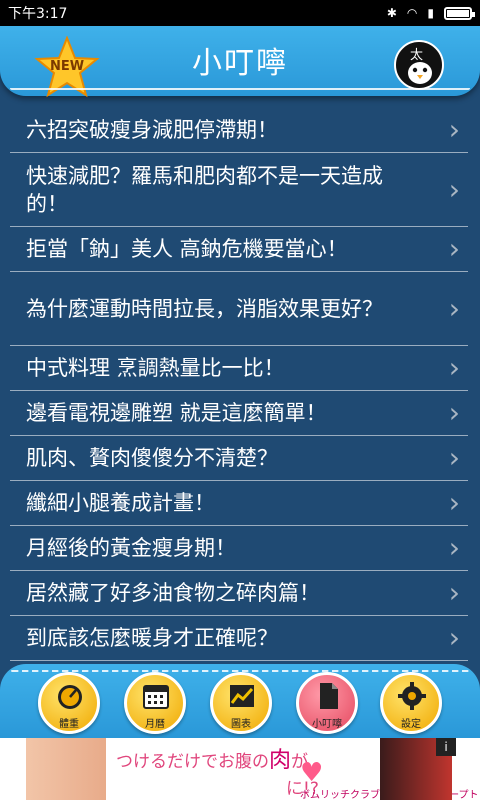  Describe the element at coordinates (312, 773) in the screenshot. I see `heart-icon: ♥` at that location.